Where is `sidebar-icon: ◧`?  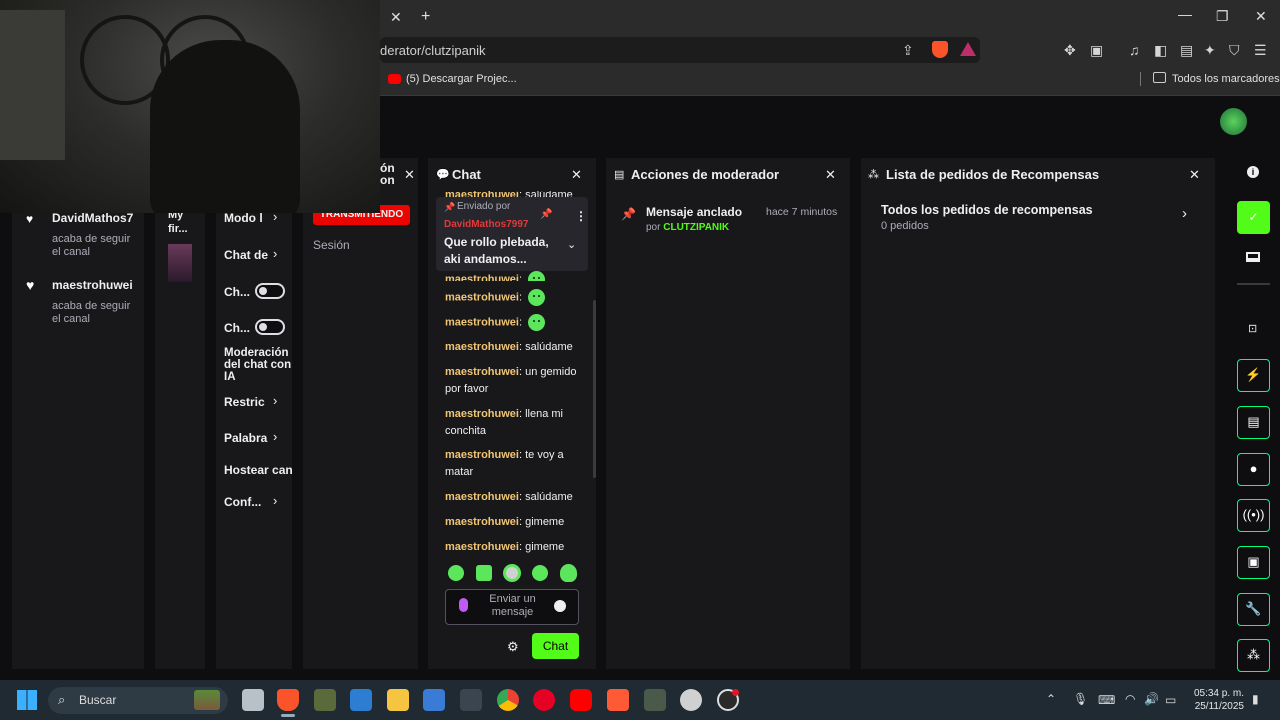
sidebar-icon: ◧ is located at coordinates (1160, 50).